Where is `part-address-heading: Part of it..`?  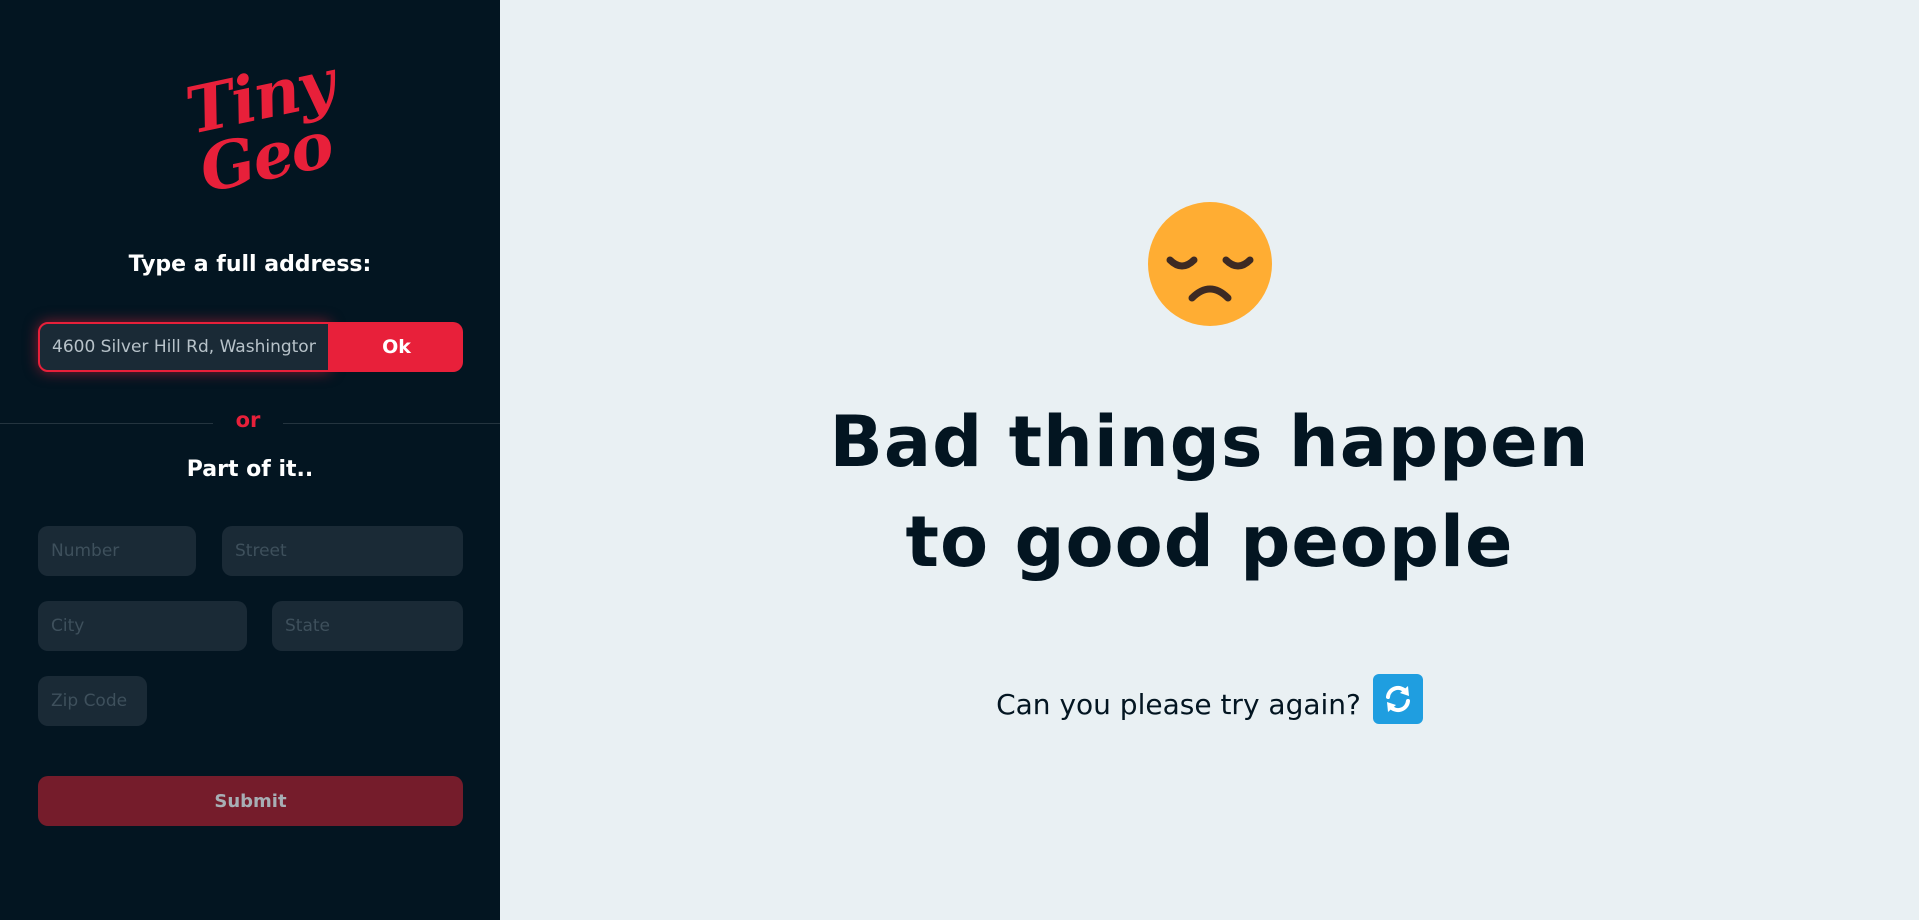
part-address-heading: Part of it.. is located at coordinates (250, 469).